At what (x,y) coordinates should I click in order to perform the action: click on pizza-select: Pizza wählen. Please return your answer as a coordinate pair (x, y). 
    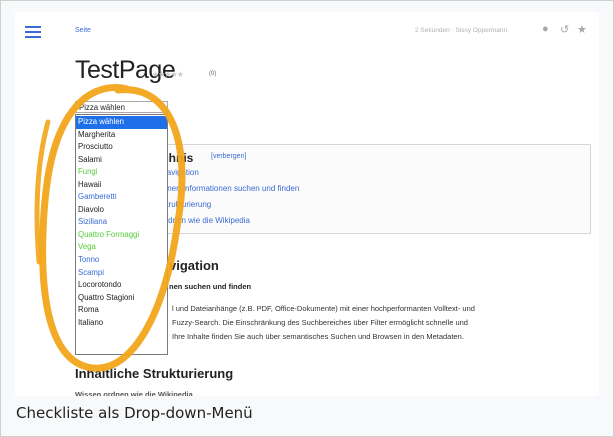
    Looking at the image, I should click on (121, 107).